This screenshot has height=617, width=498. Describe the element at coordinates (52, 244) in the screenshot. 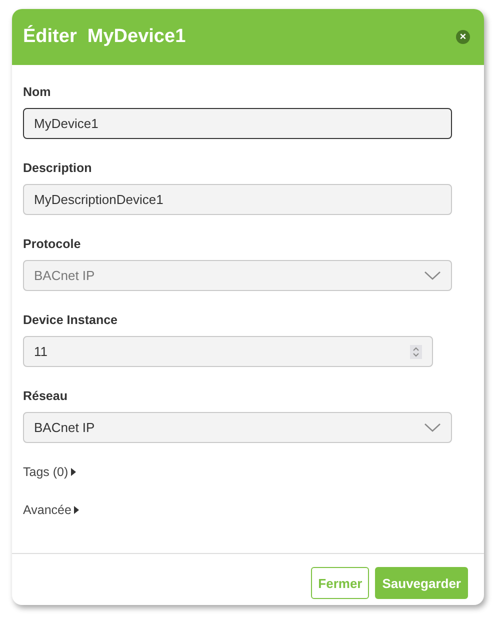

I see `field-label: Protocole` at that location.